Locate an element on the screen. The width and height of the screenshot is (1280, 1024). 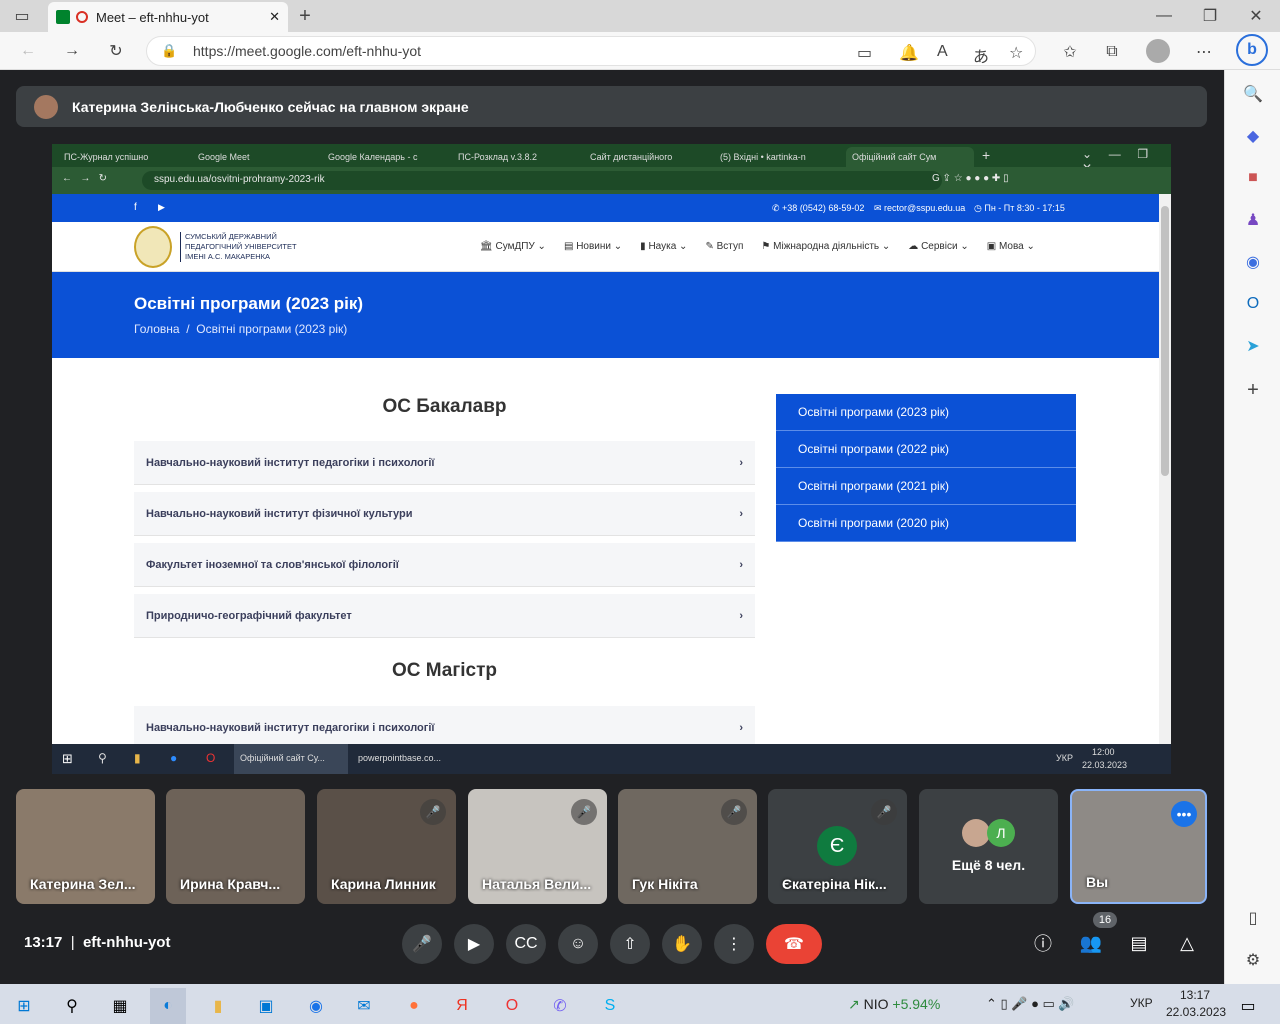
menu-more-icon: ⋯ is located at coordinates (1204, 52).